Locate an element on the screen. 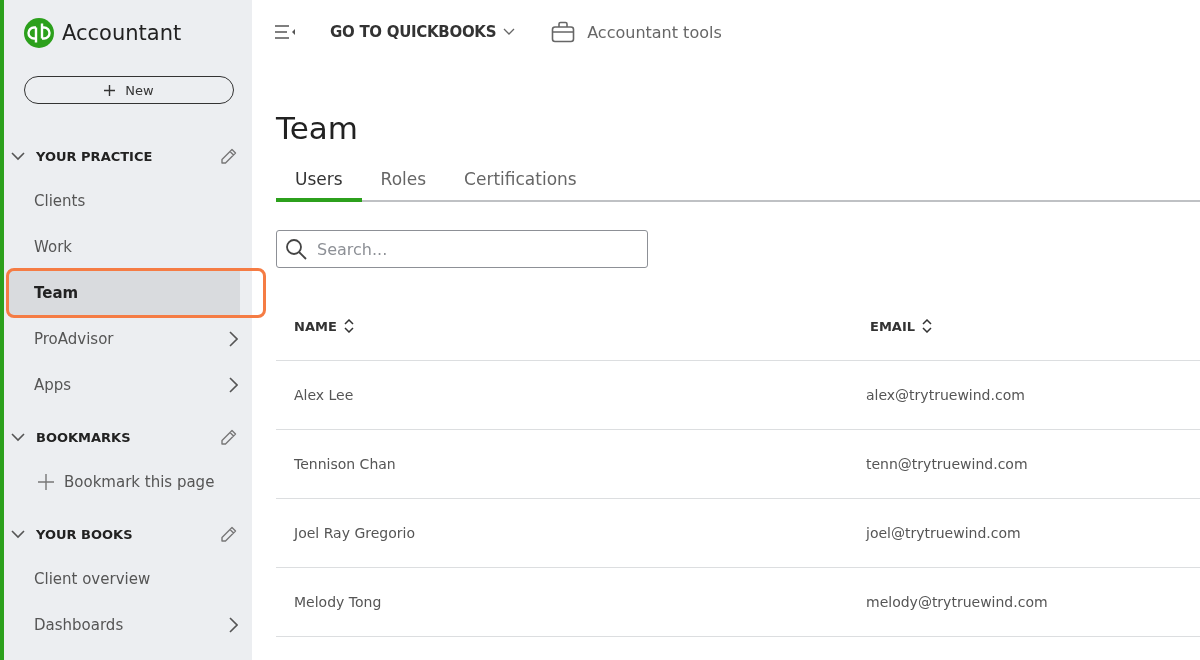 The image size is (1200, 660). table-cell-text: Melody Tong is located at coordinates (338, 602).